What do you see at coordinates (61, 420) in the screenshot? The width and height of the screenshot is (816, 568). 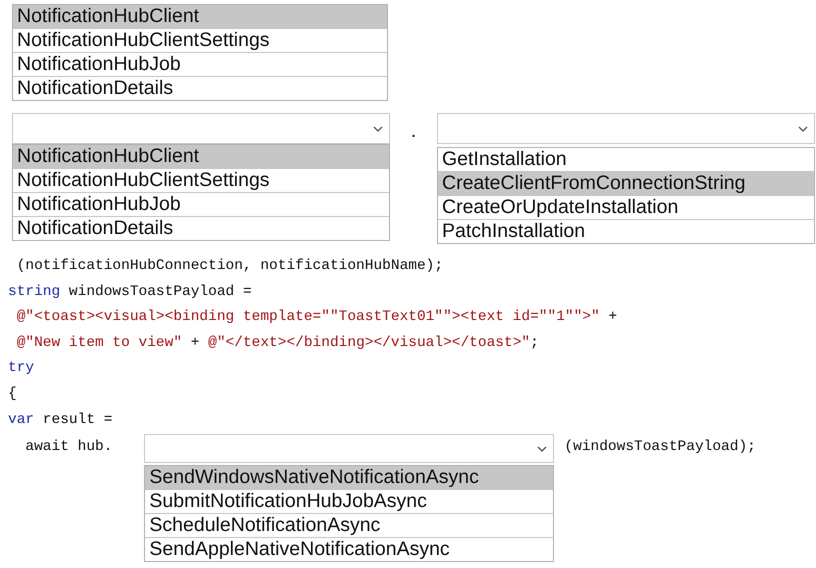 I see `code-line: var result =` at bounding box center [61, 420].